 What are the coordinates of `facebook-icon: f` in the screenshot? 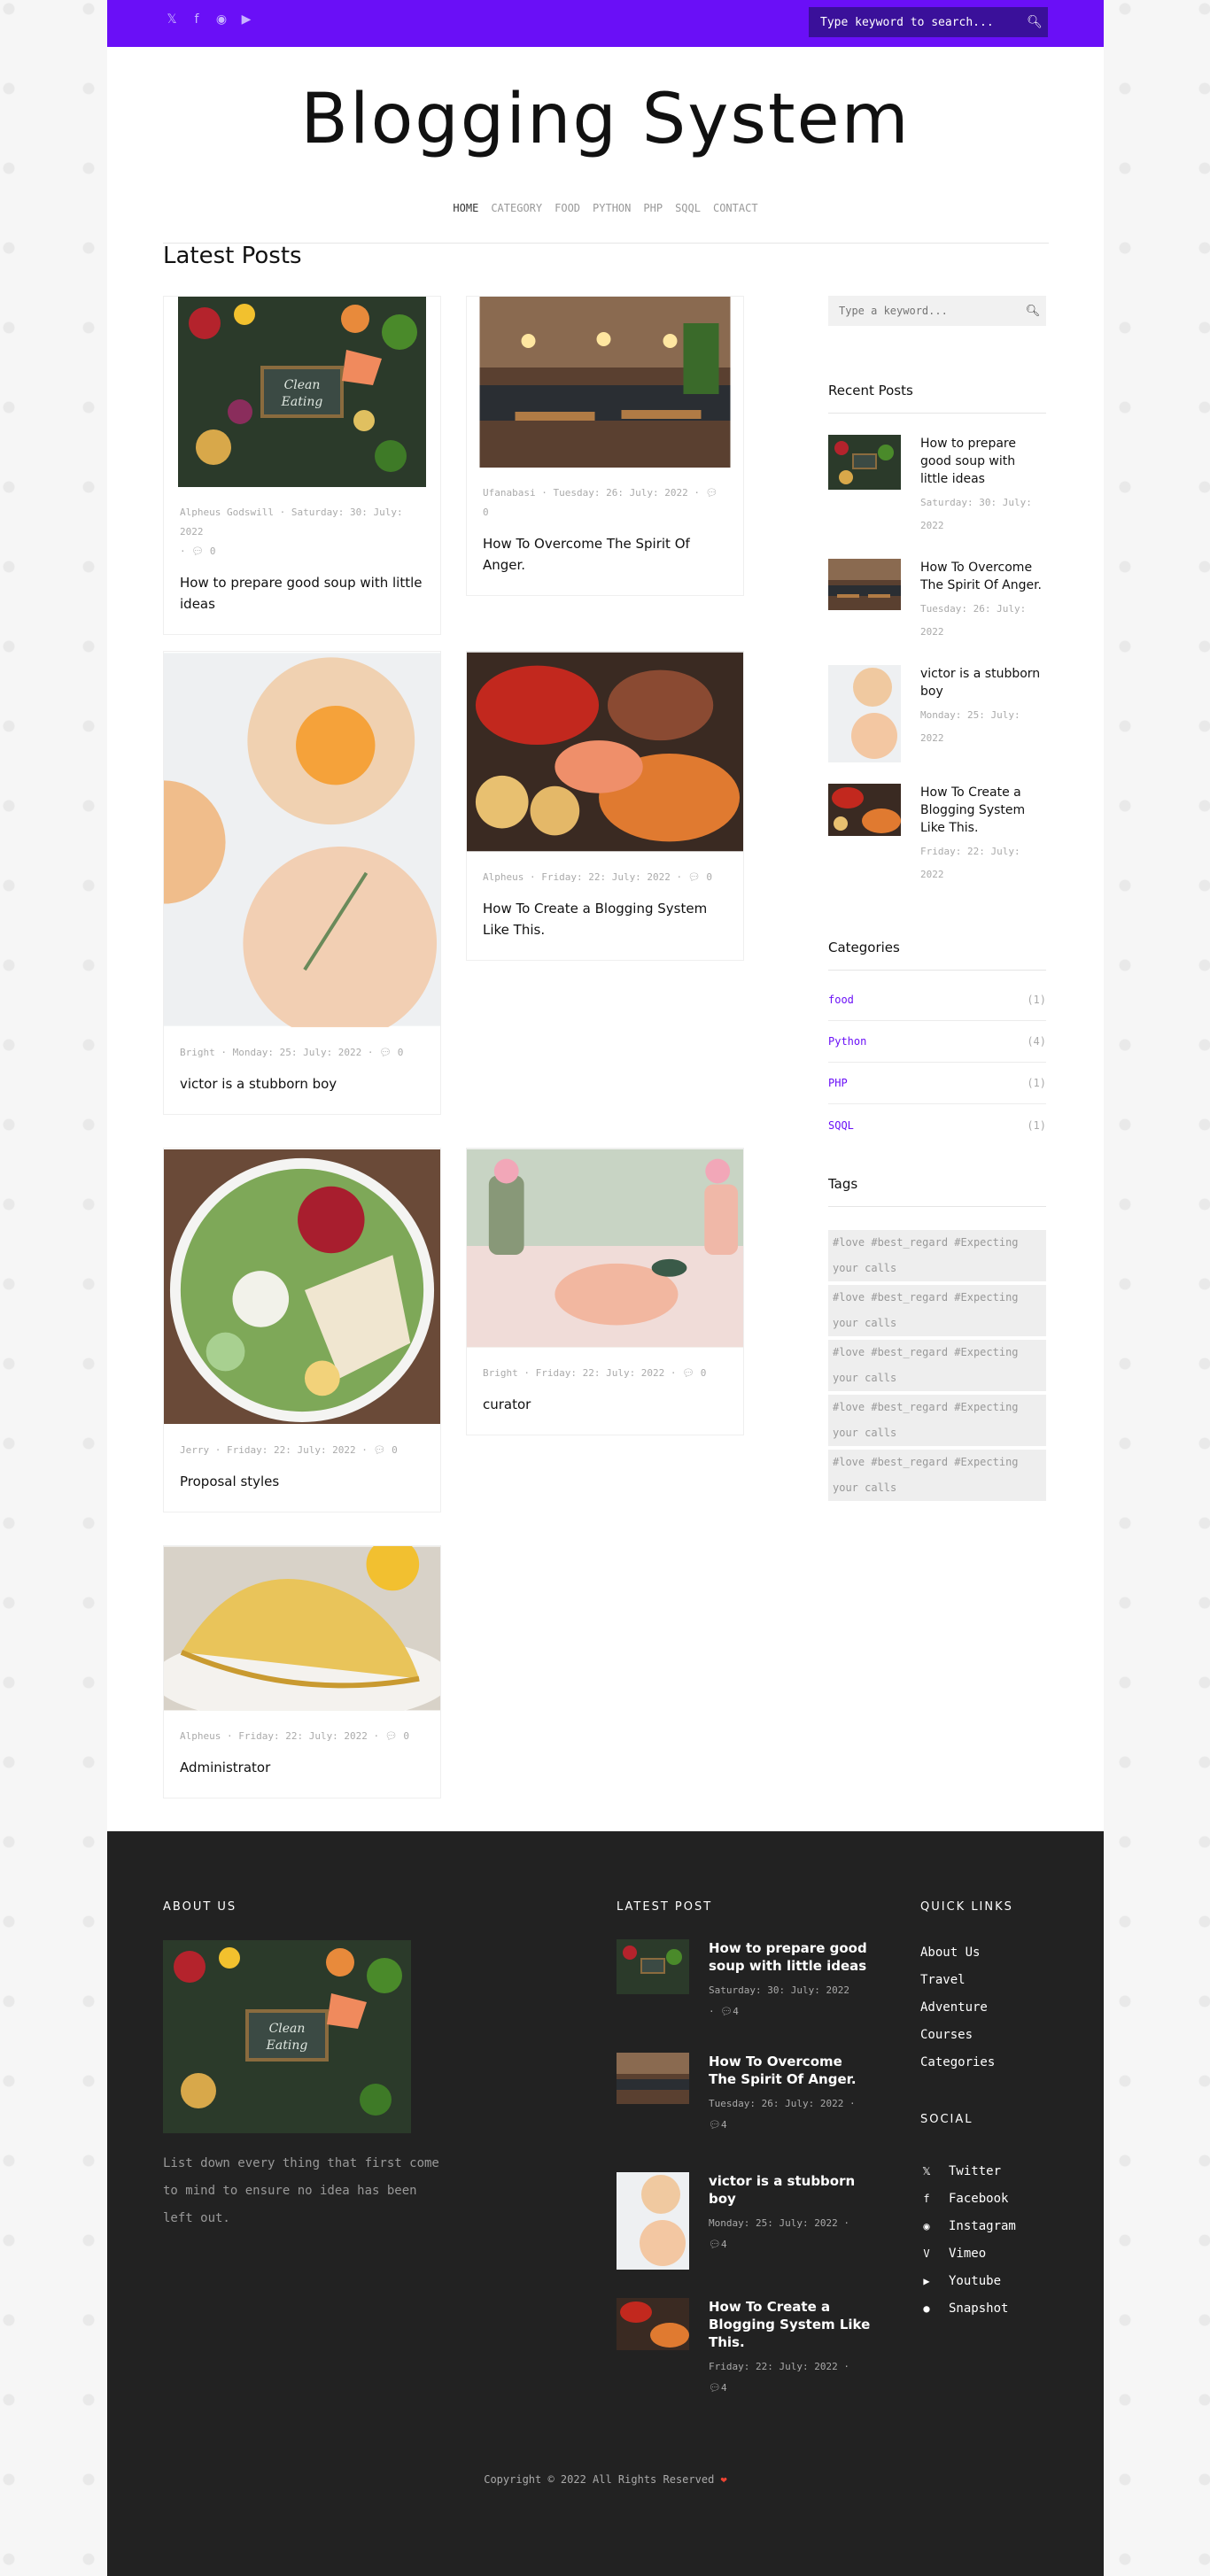 It's located at (197, 19).